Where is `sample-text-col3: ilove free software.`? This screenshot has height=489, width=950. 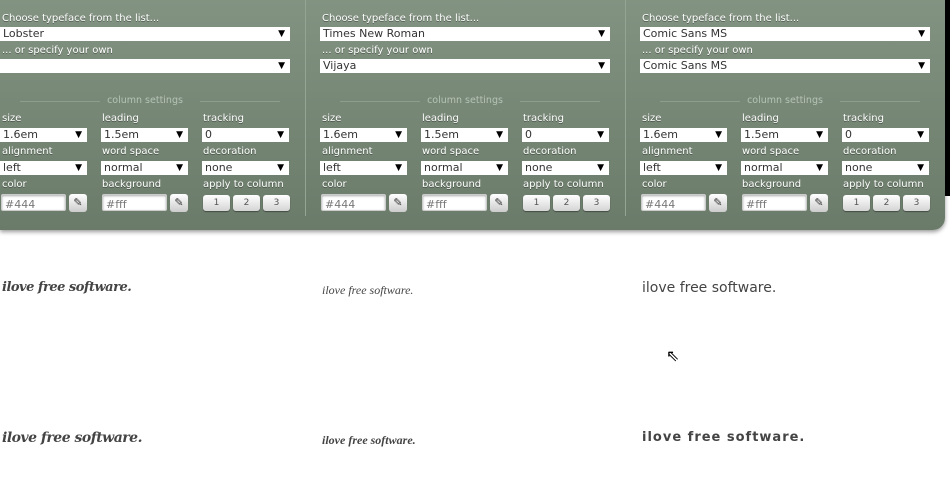
sample-text-col3: ilove free software. is located at coordinates (709, 288).